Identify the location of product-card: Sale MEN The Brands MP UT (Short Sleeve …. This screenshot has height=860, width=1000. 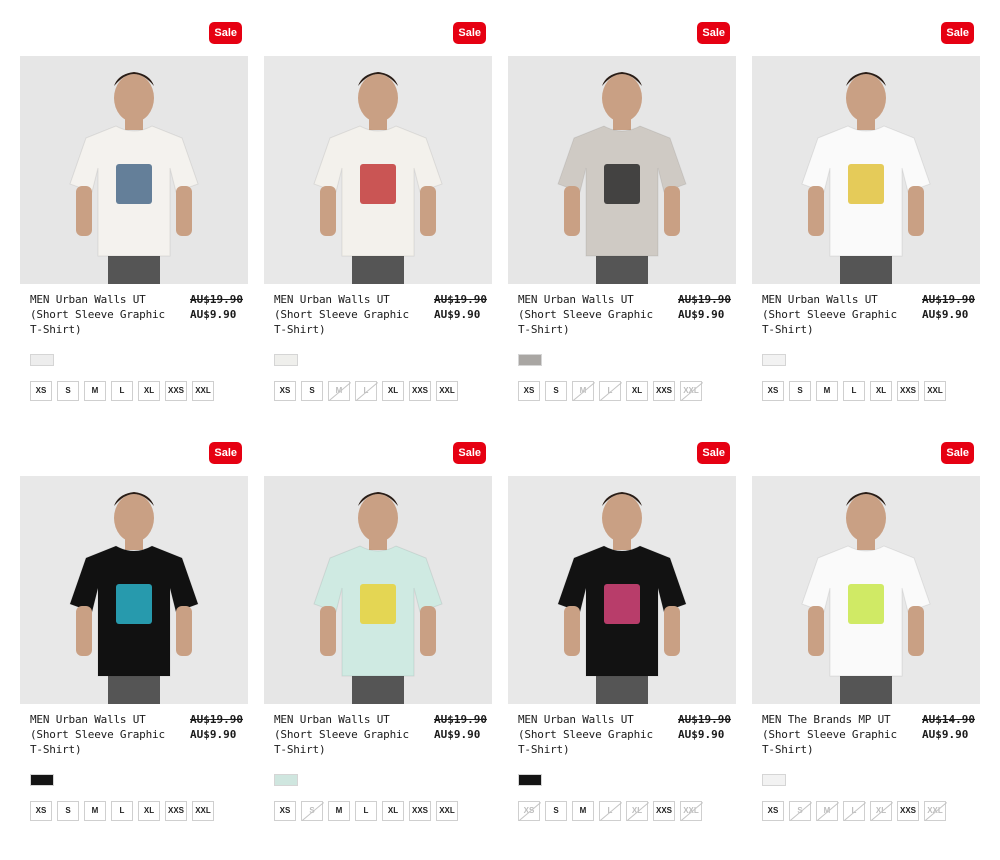
(866, 650).